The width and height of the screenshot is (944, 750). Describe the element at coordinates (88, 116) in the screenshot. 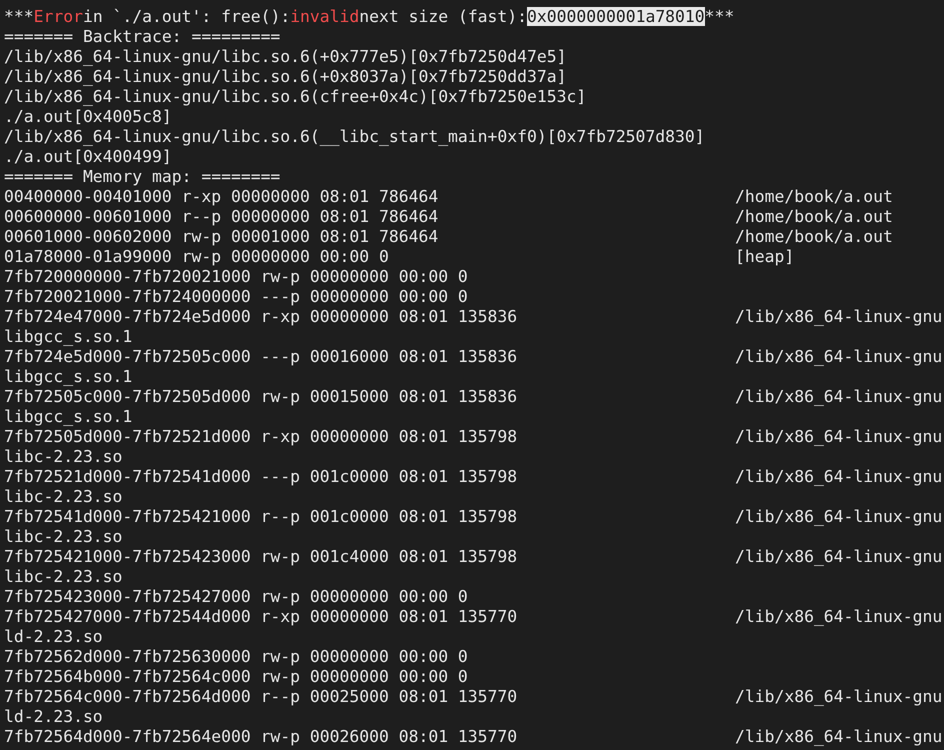

I see `output-text: ./a.out[0x4005c8]` at that location.